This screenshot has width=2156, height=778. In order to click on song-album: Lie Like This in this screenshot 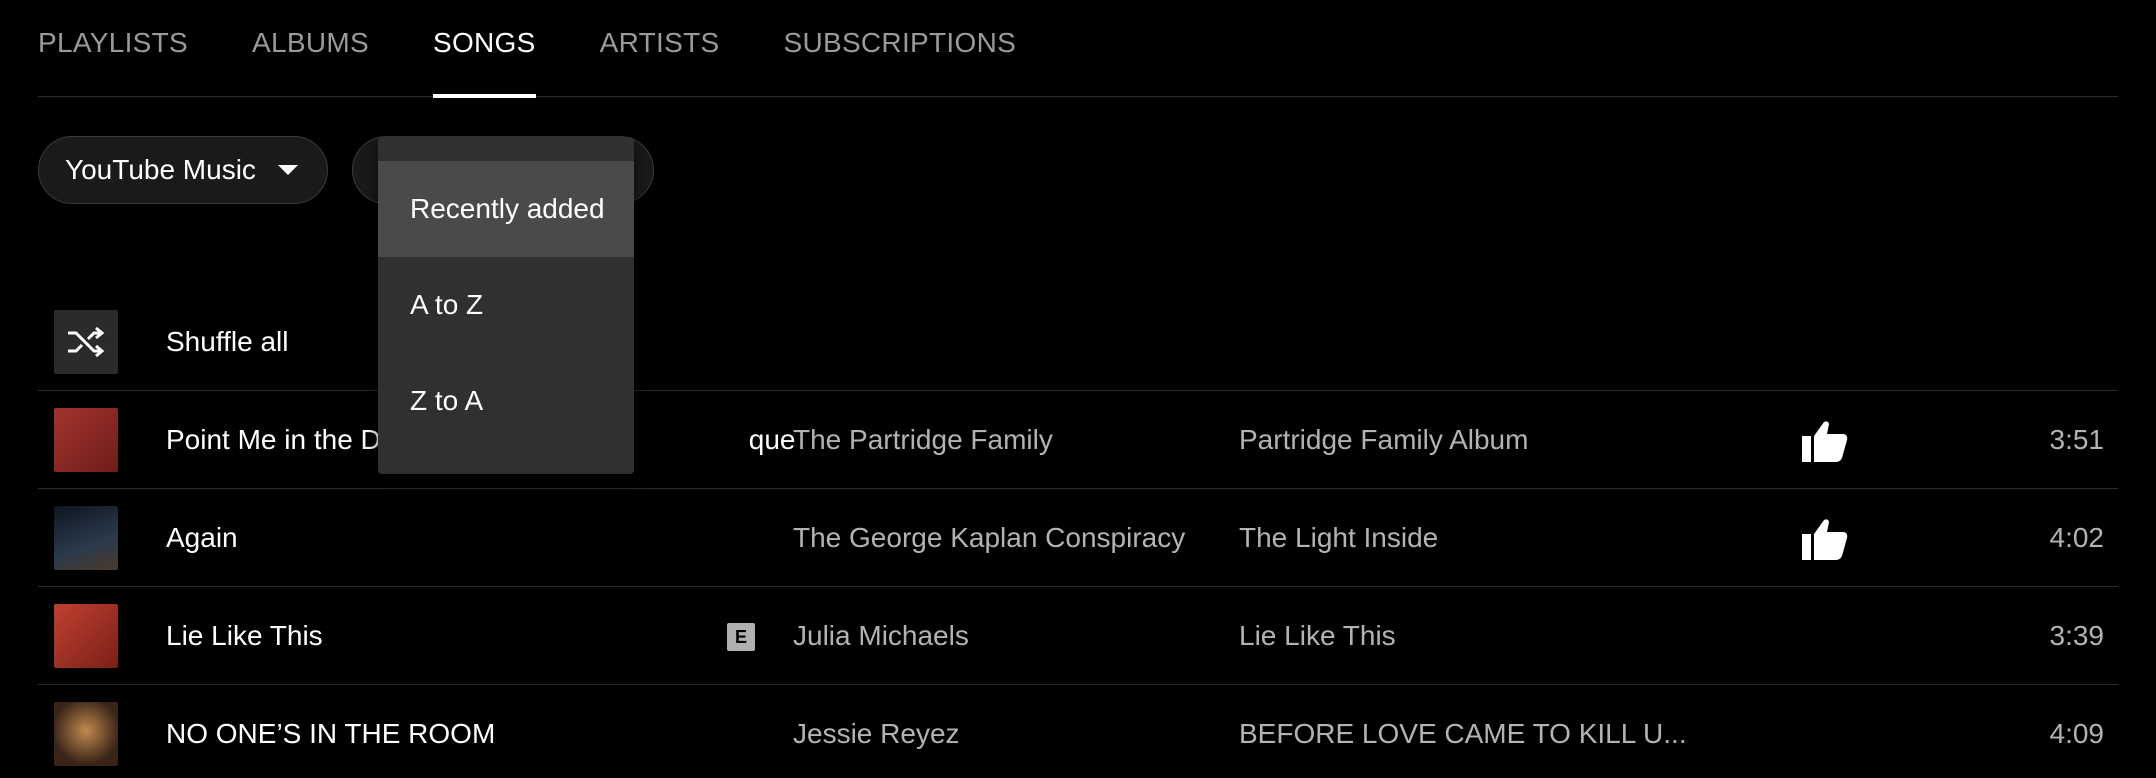, I will do `click(1317, 636)`.